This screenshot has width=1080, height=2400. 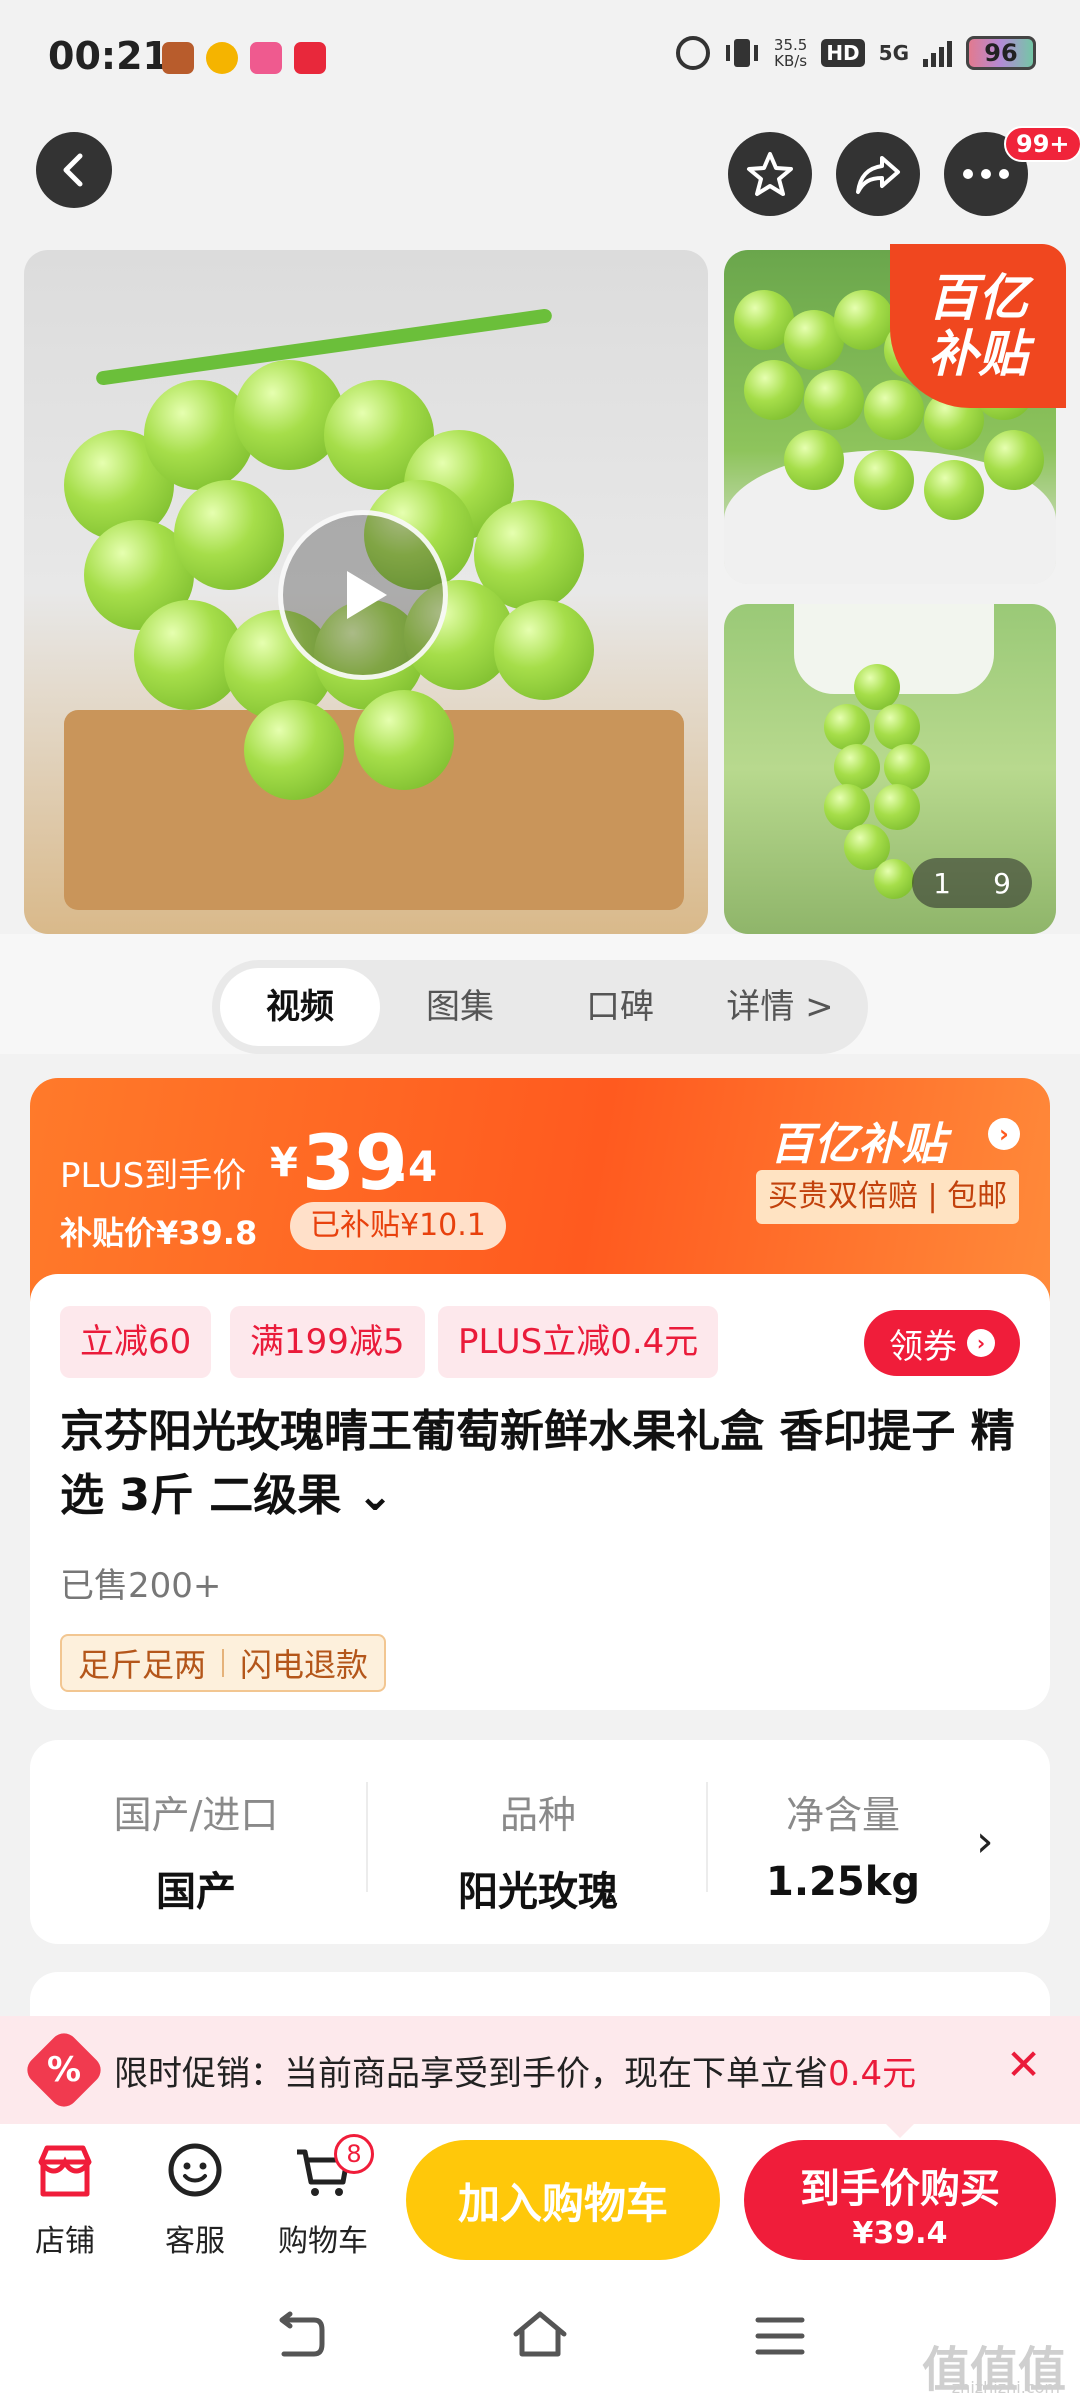 What do you see at coordinates (196, 1854) in the screenshot?
I see `spec-origin: 国产/进口 国产` at bounding box center [196, 1854].